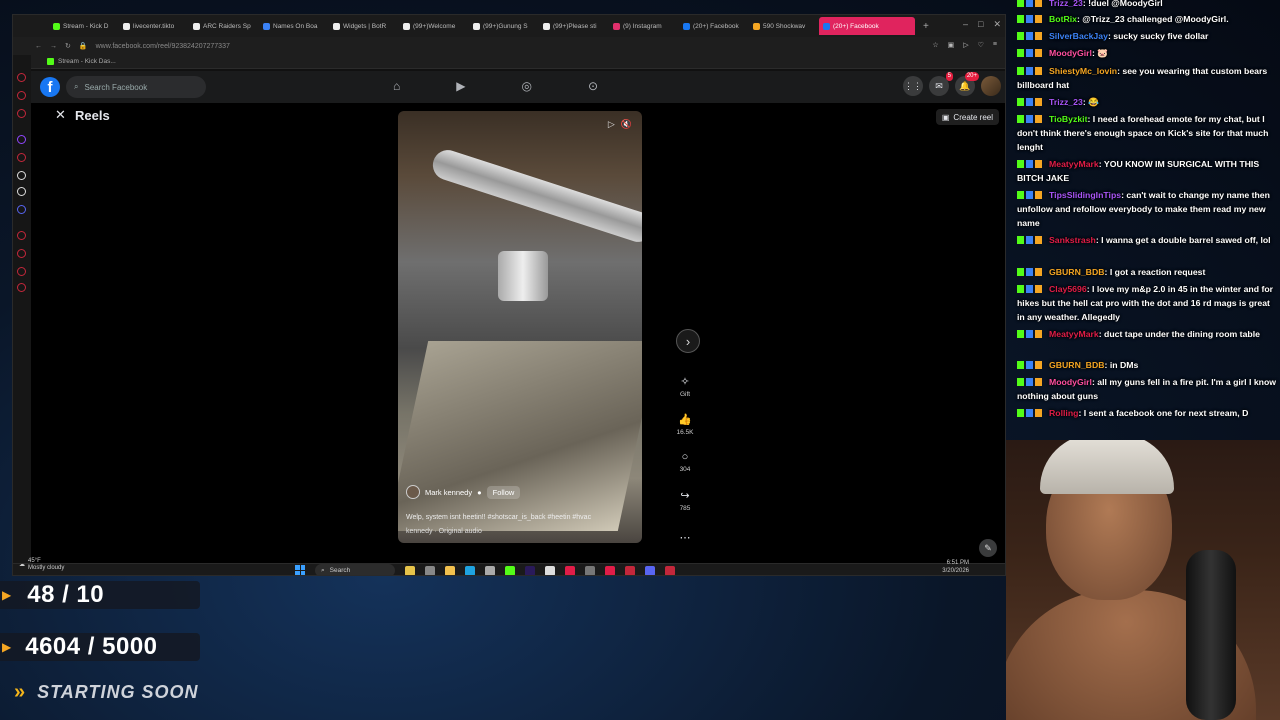 The image size is (1280, 720). What do you see at coordinates (21, 175) in the screenshot?
I see `tiktok-icon` at bounding box center [21, 175].